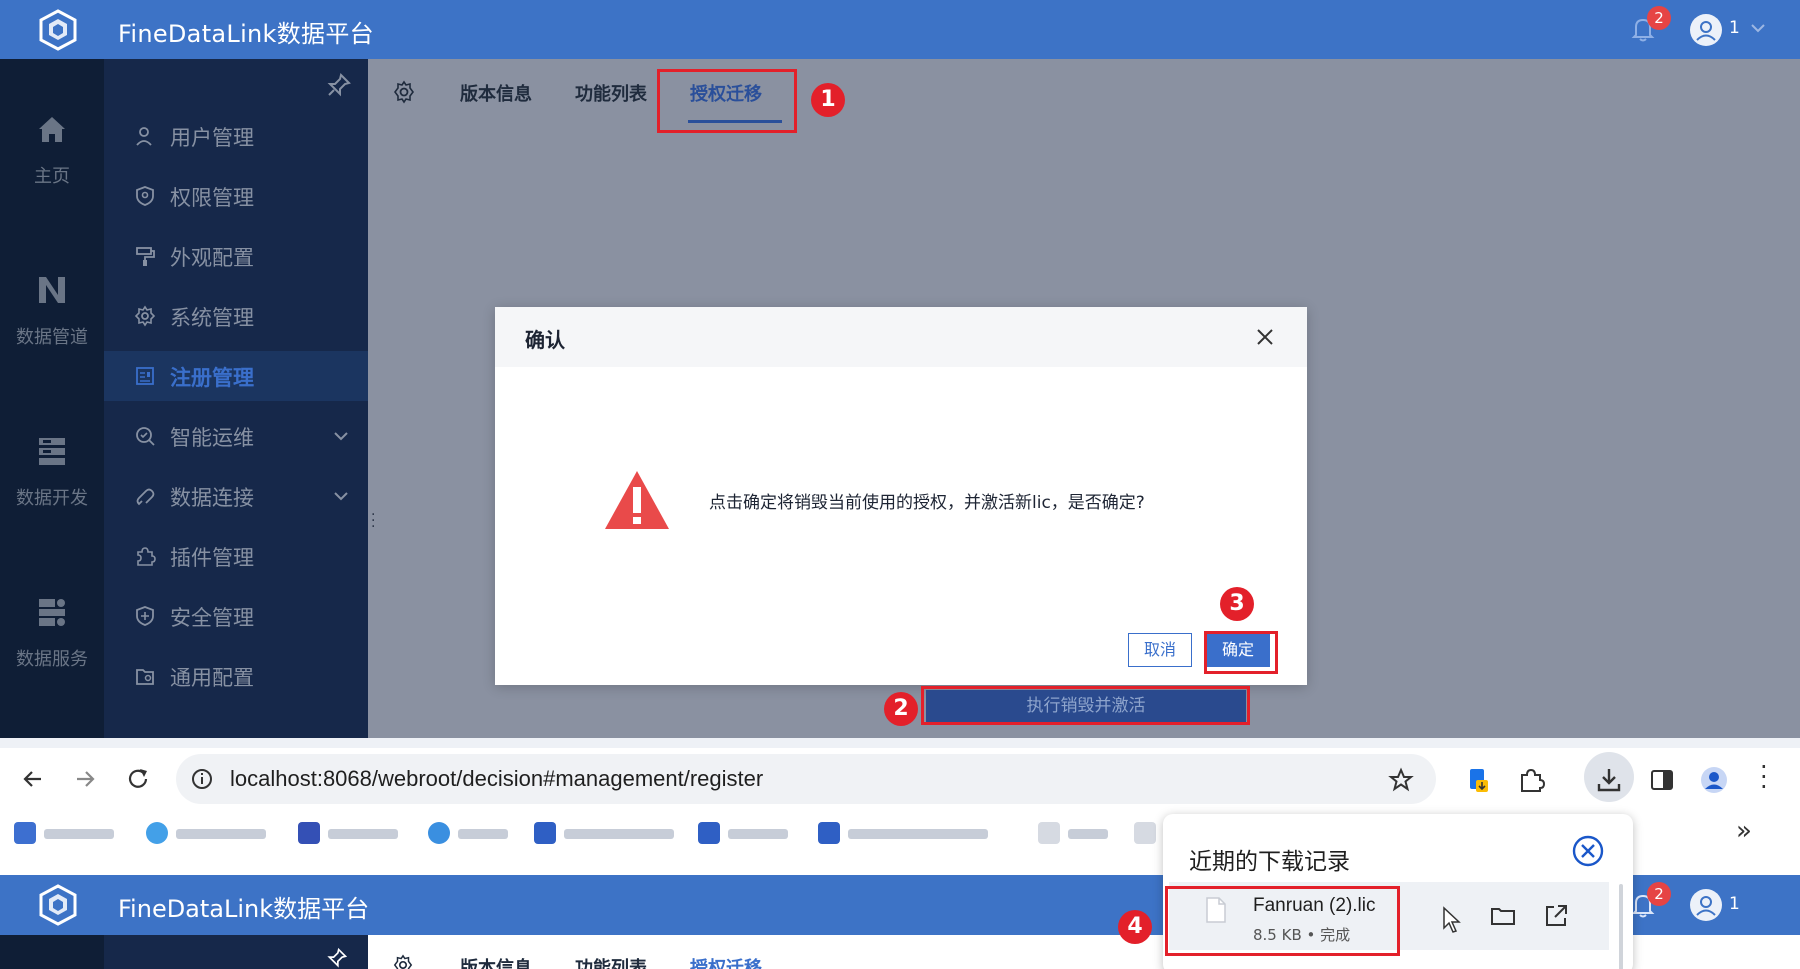 The width and height of the screenshot is (1800, 969). What do you see at coordinates (1282, 921) in the screenshot?
I see `highlight-box-download` at bounding box center [1282, 921].